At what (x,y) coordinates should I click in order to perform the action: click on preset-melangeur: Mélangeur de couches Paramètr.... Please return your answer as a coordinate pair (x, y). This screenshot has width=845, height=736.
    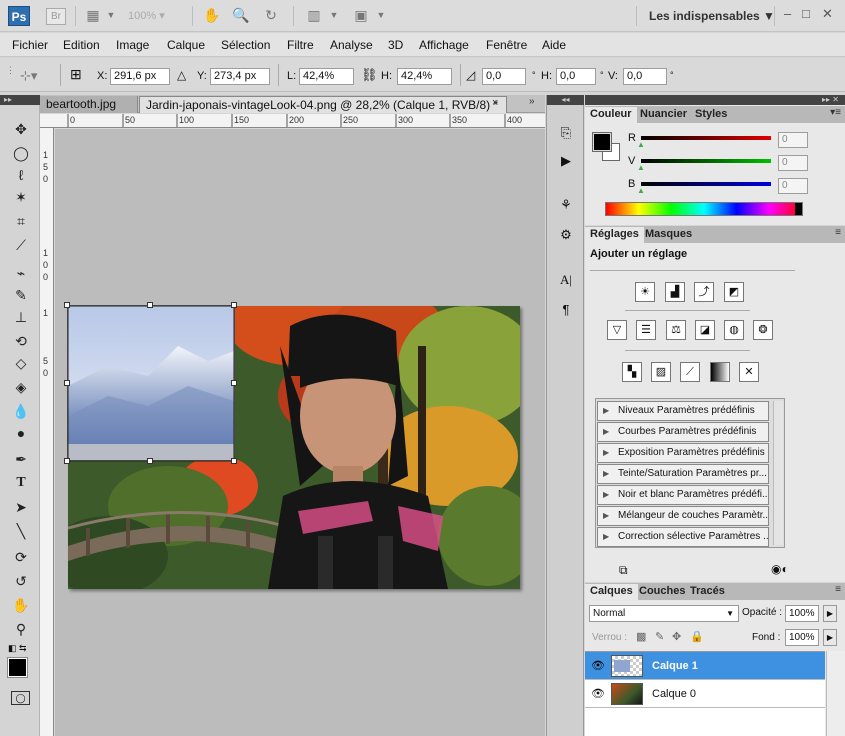
    Looking at the image, I should click on (683, 516).